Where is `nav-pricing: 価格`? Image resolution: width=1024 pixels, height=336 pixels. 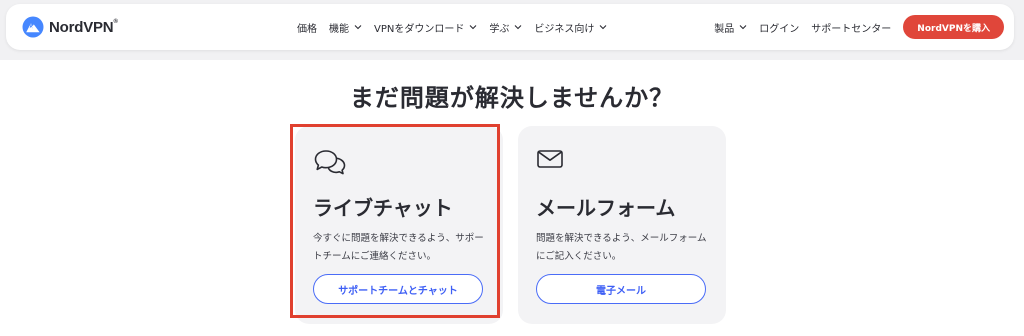
nav-pricing: 価格 is located at coordinates (307, 27).